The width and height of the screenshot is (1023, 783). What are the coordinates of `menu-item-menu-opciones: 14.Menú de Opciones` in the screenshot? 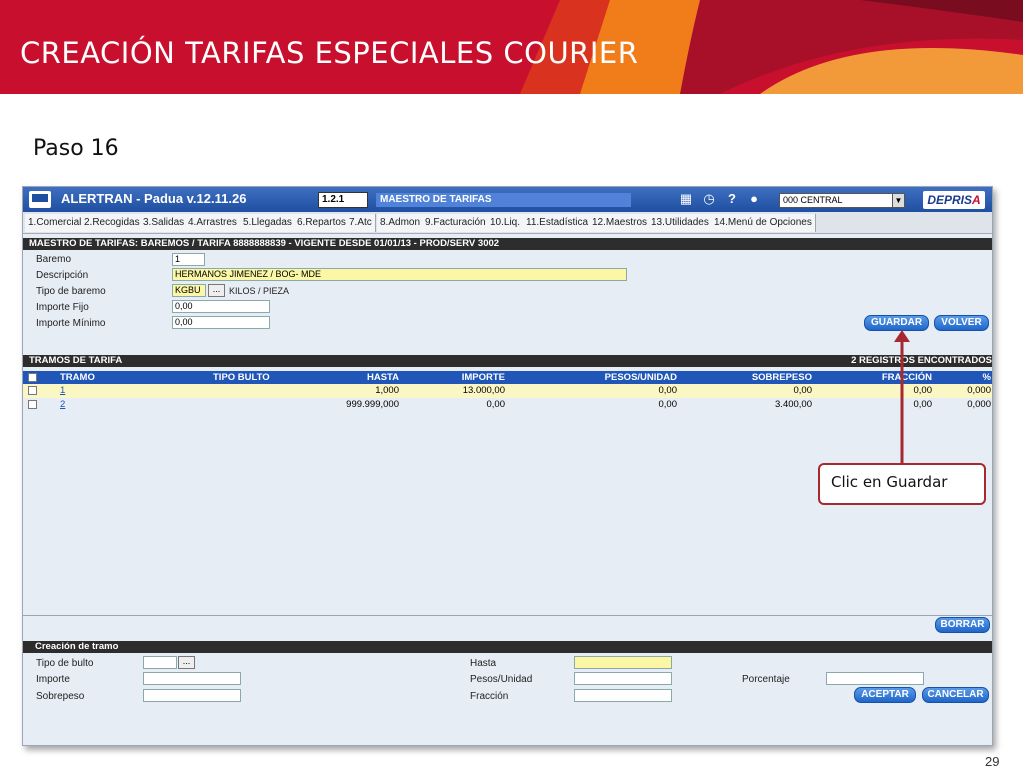 It's located at (763, 223).